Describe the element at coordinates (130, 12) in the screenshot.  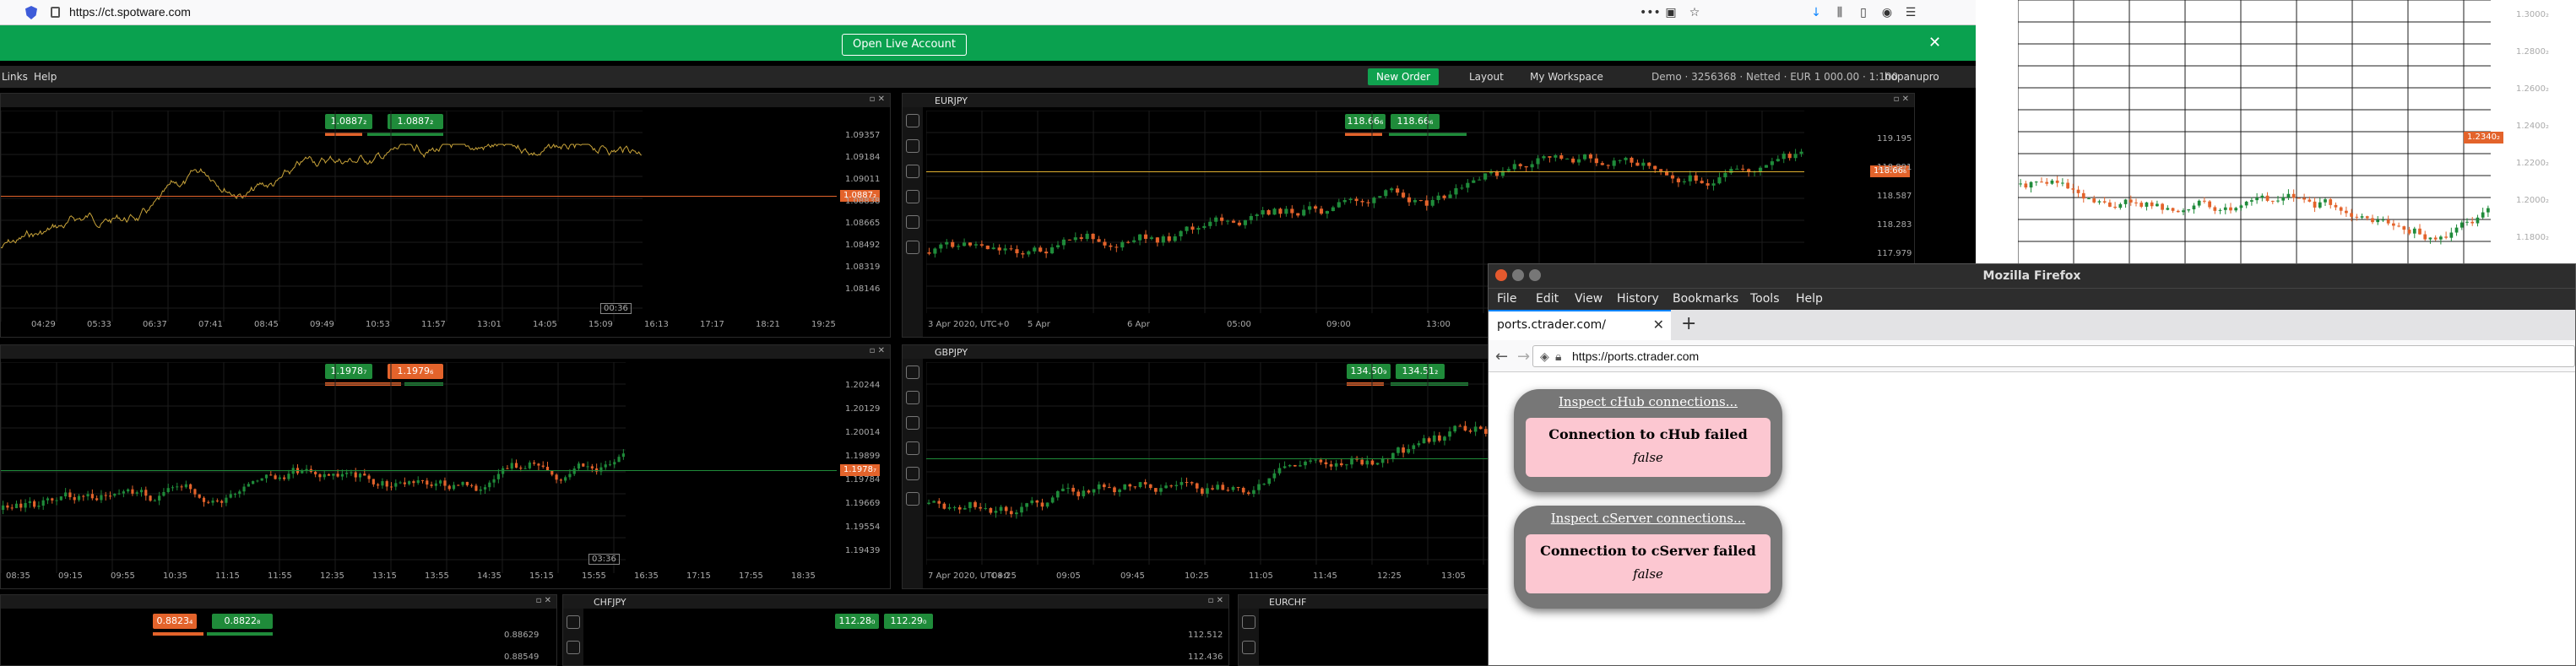
I see `address-bar: https://ct.spotware.com` at that location.